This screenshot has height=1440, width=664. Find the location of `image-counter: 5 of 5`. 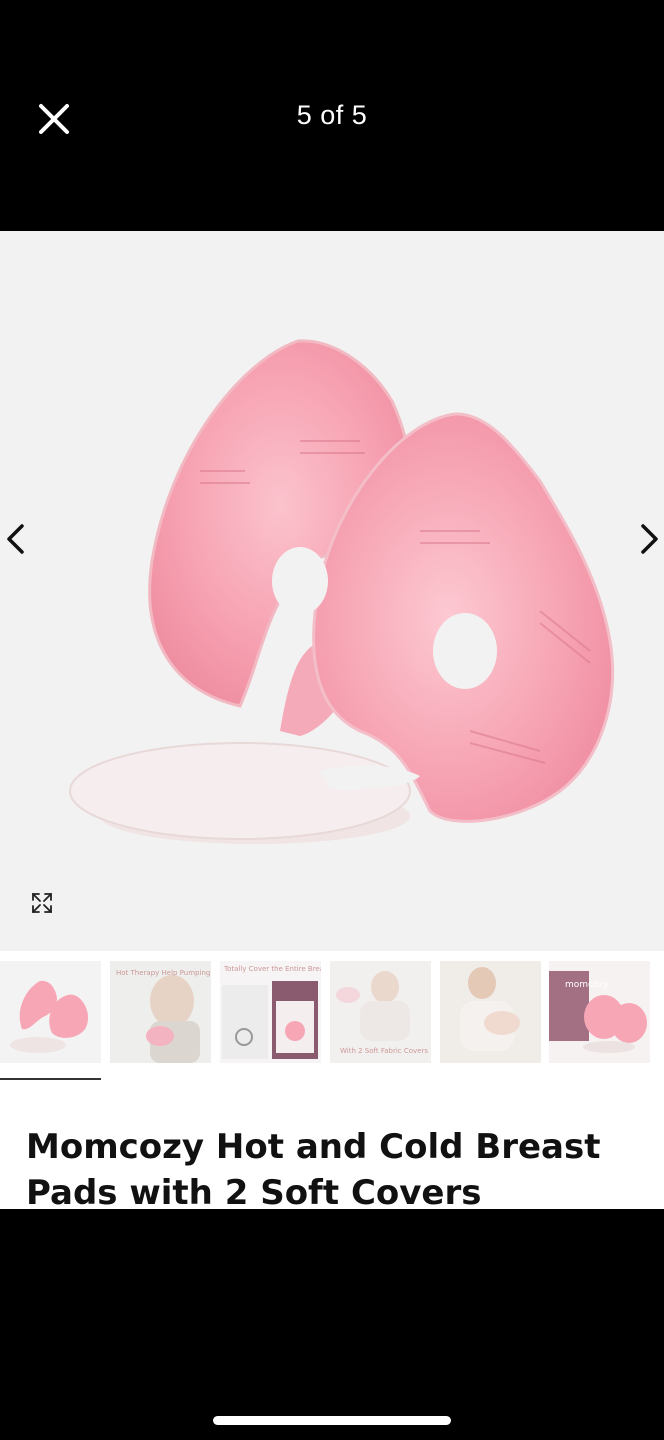

image-counter: 5 of 5 is located at coordinates (332, 115).